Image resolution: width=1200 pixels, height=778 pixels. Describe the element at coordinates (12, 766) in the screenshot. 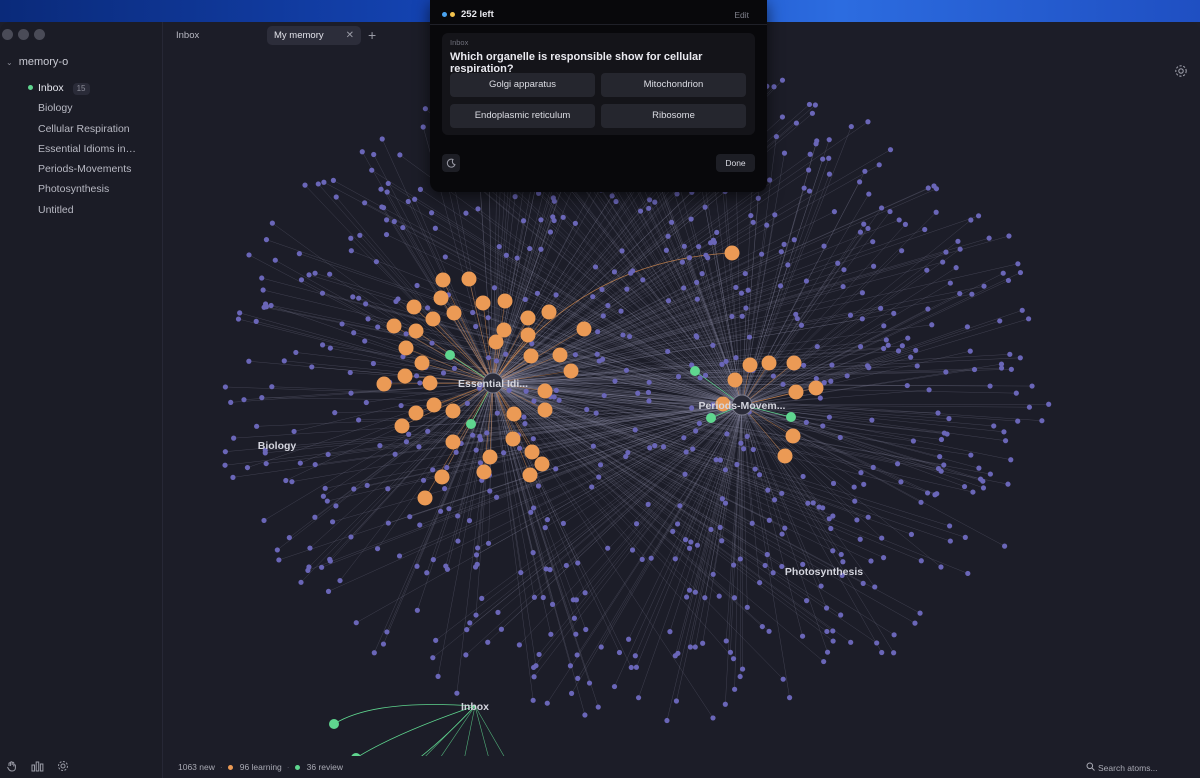

I see `hand-icon` at that location.